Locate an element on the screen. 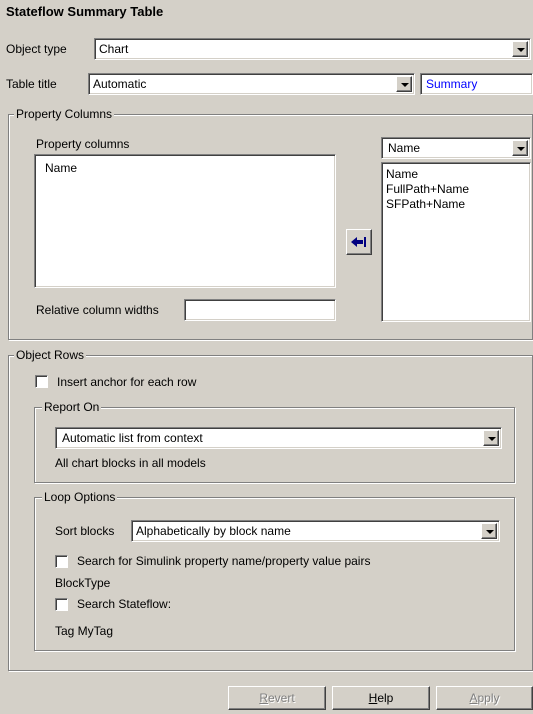 The image size is (533, 714). search-stateflow-label: Search Stateflow: is located at coordinates (124, 604).